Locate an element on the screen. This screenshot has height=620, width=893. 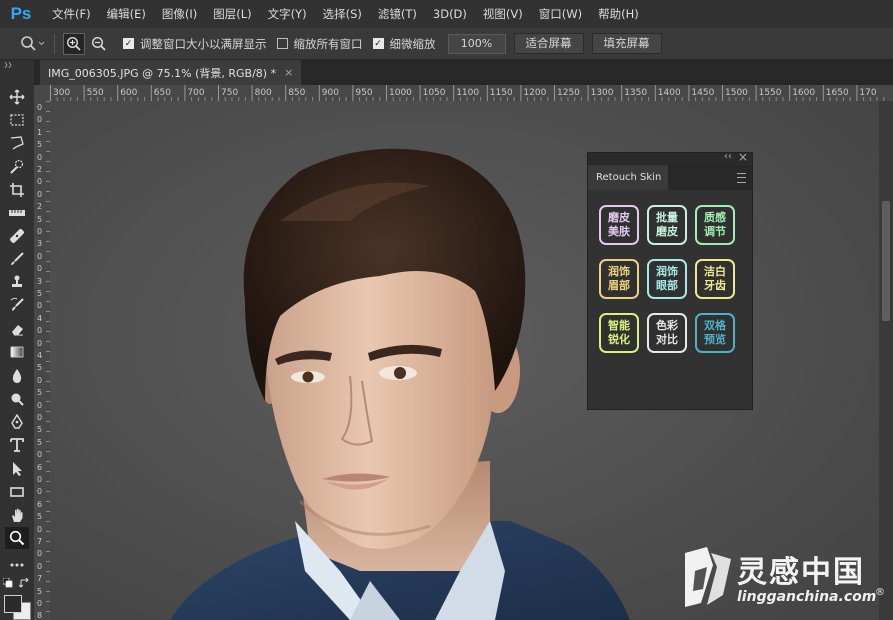
zoom-all-windows-checkbox: 缩放所有窗口 is located at coordinates (319, 44).